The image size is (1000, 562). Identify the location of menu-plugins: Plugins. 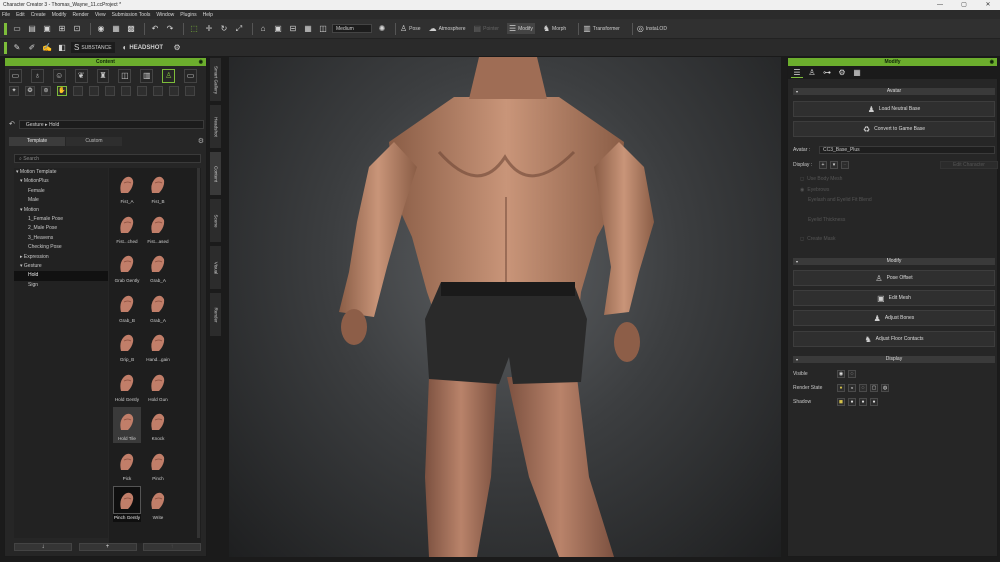
(188, 15).